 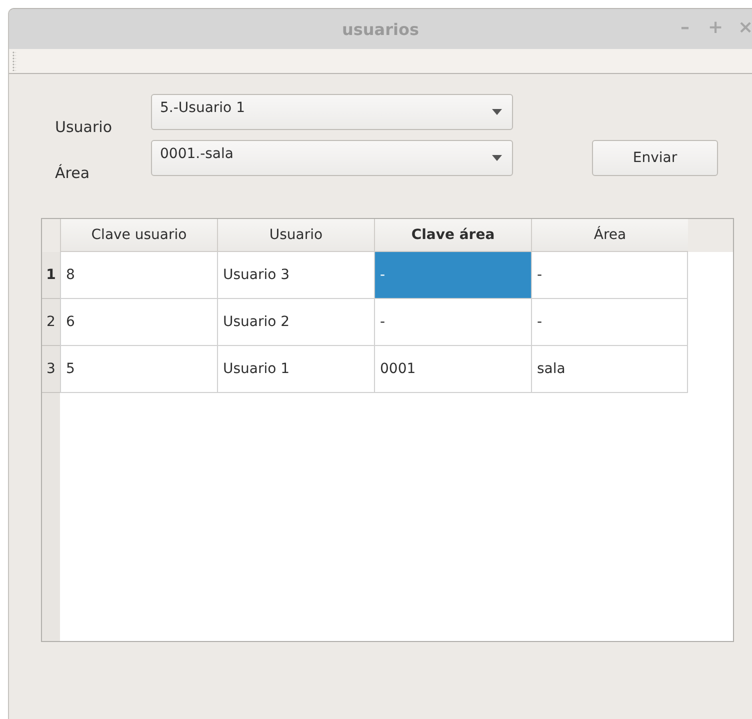 What do you see at coordinates (72, 173) in the screenshot?
I see `field-label: Área` at bounding box center [72, 173].